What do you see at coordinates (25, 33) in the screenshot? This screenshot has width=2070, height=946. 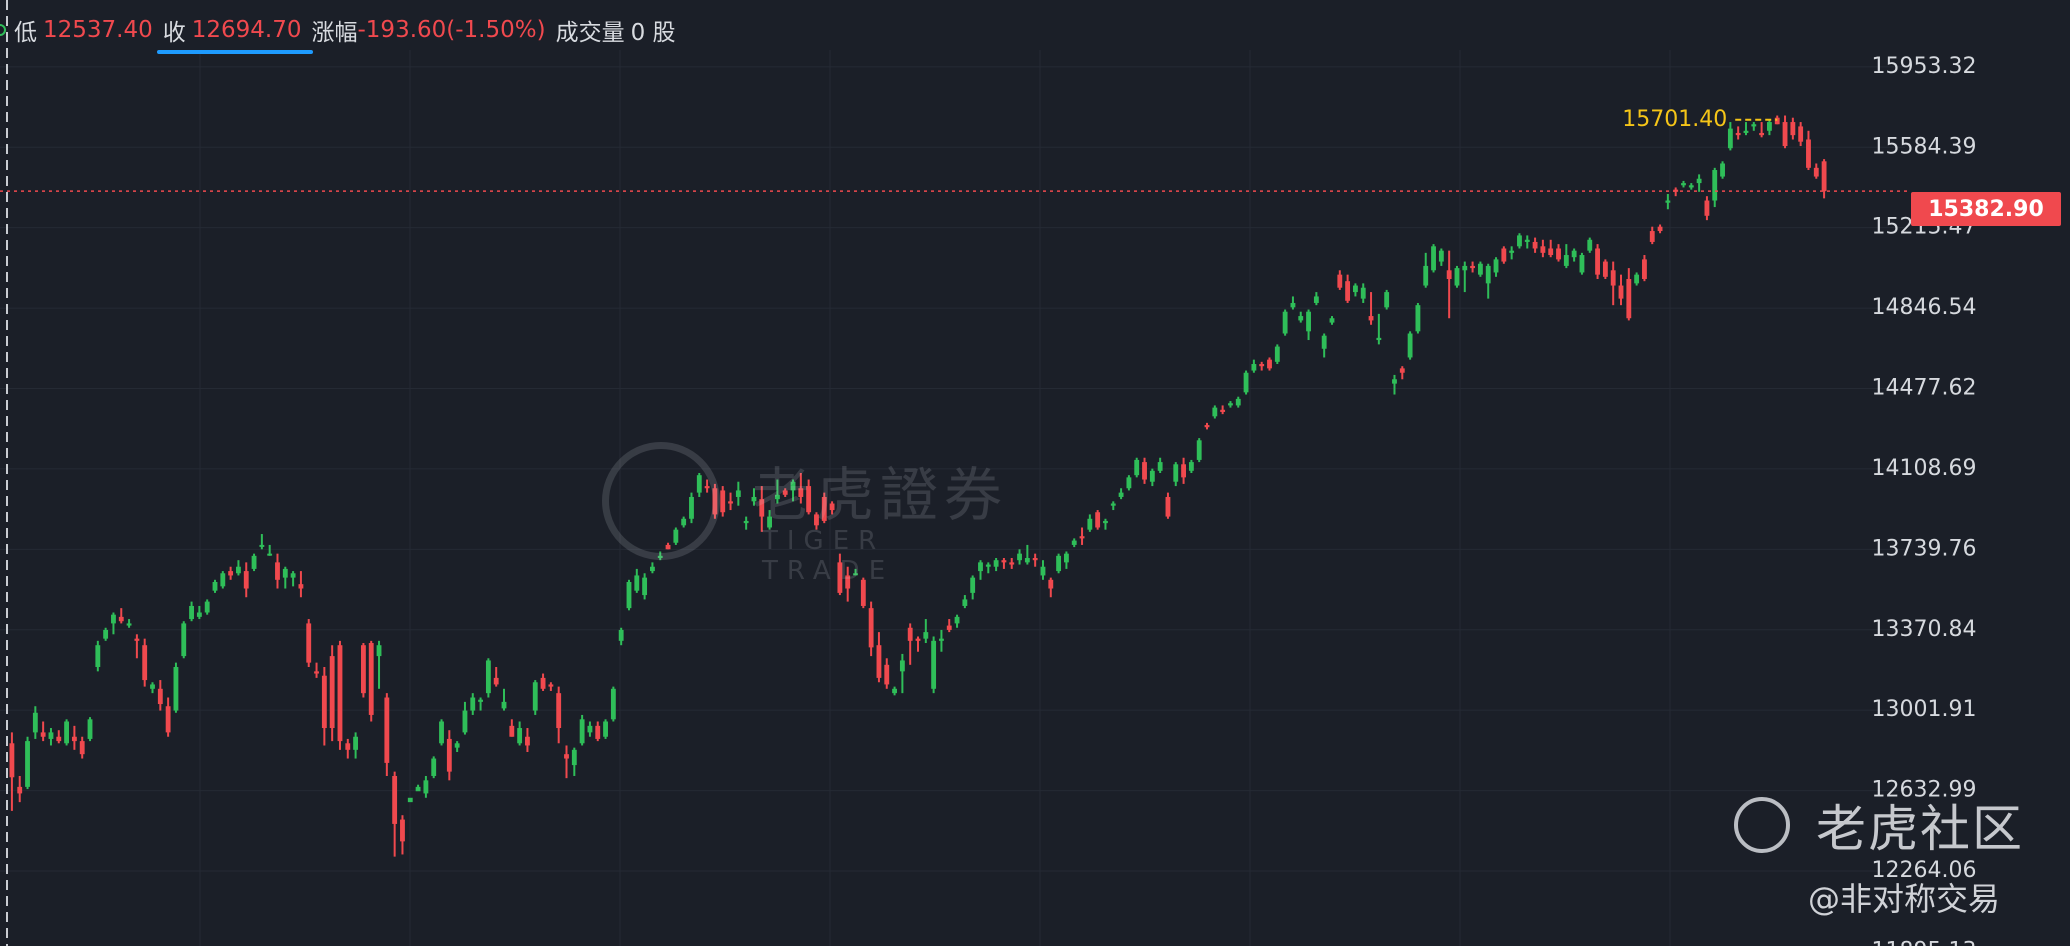 I see `low-label: 低` at bounding box center [25, 33].